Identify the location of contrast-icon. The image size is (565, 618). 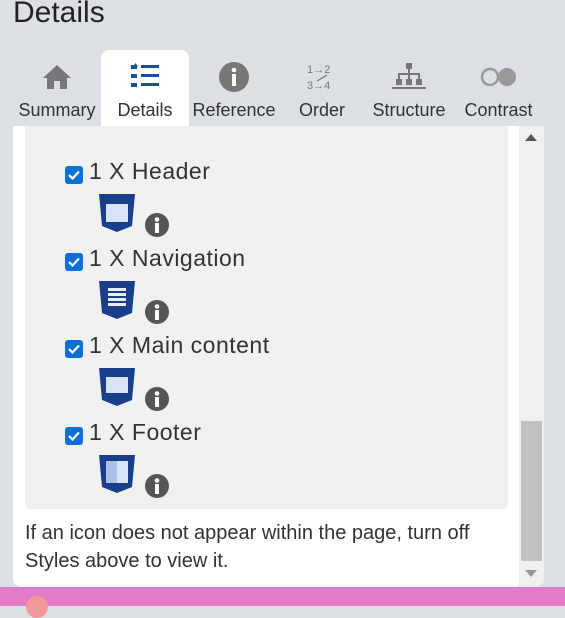
(499, 77).